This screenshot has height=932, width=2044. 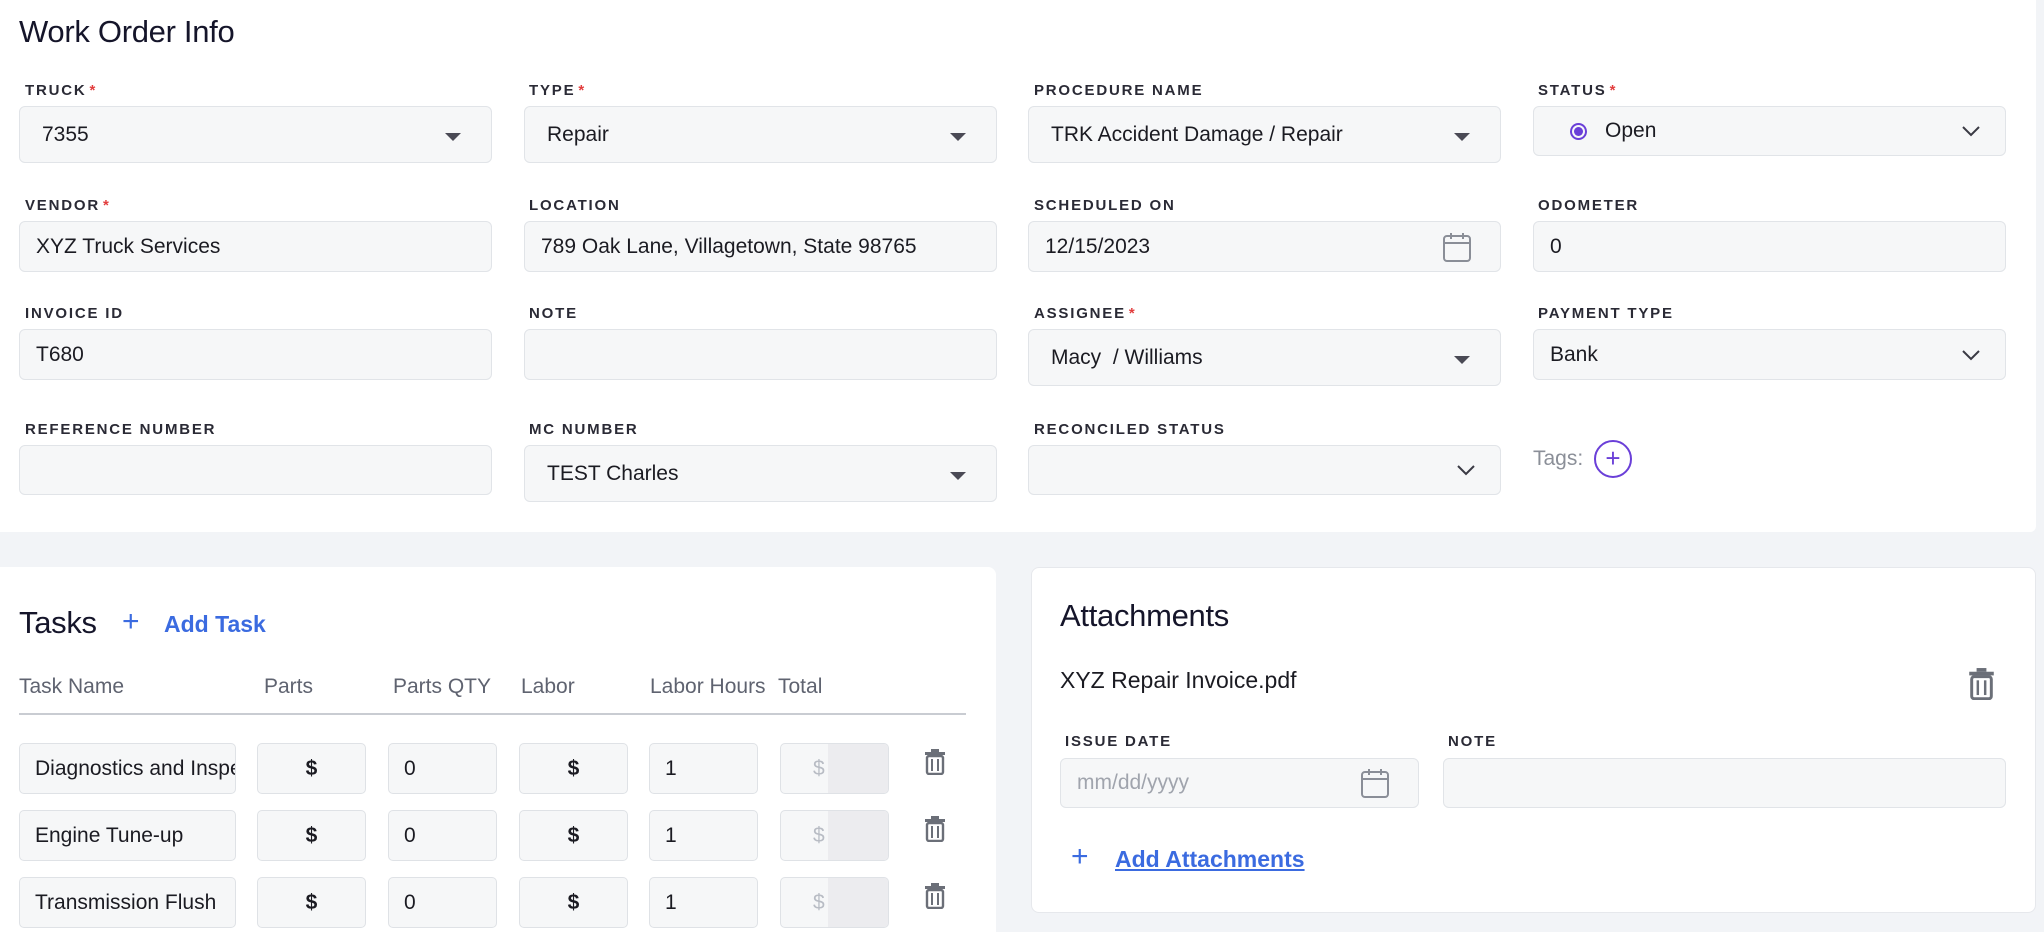 I want to click on add-task-plus-icon: +, so click(x=131, y=622).